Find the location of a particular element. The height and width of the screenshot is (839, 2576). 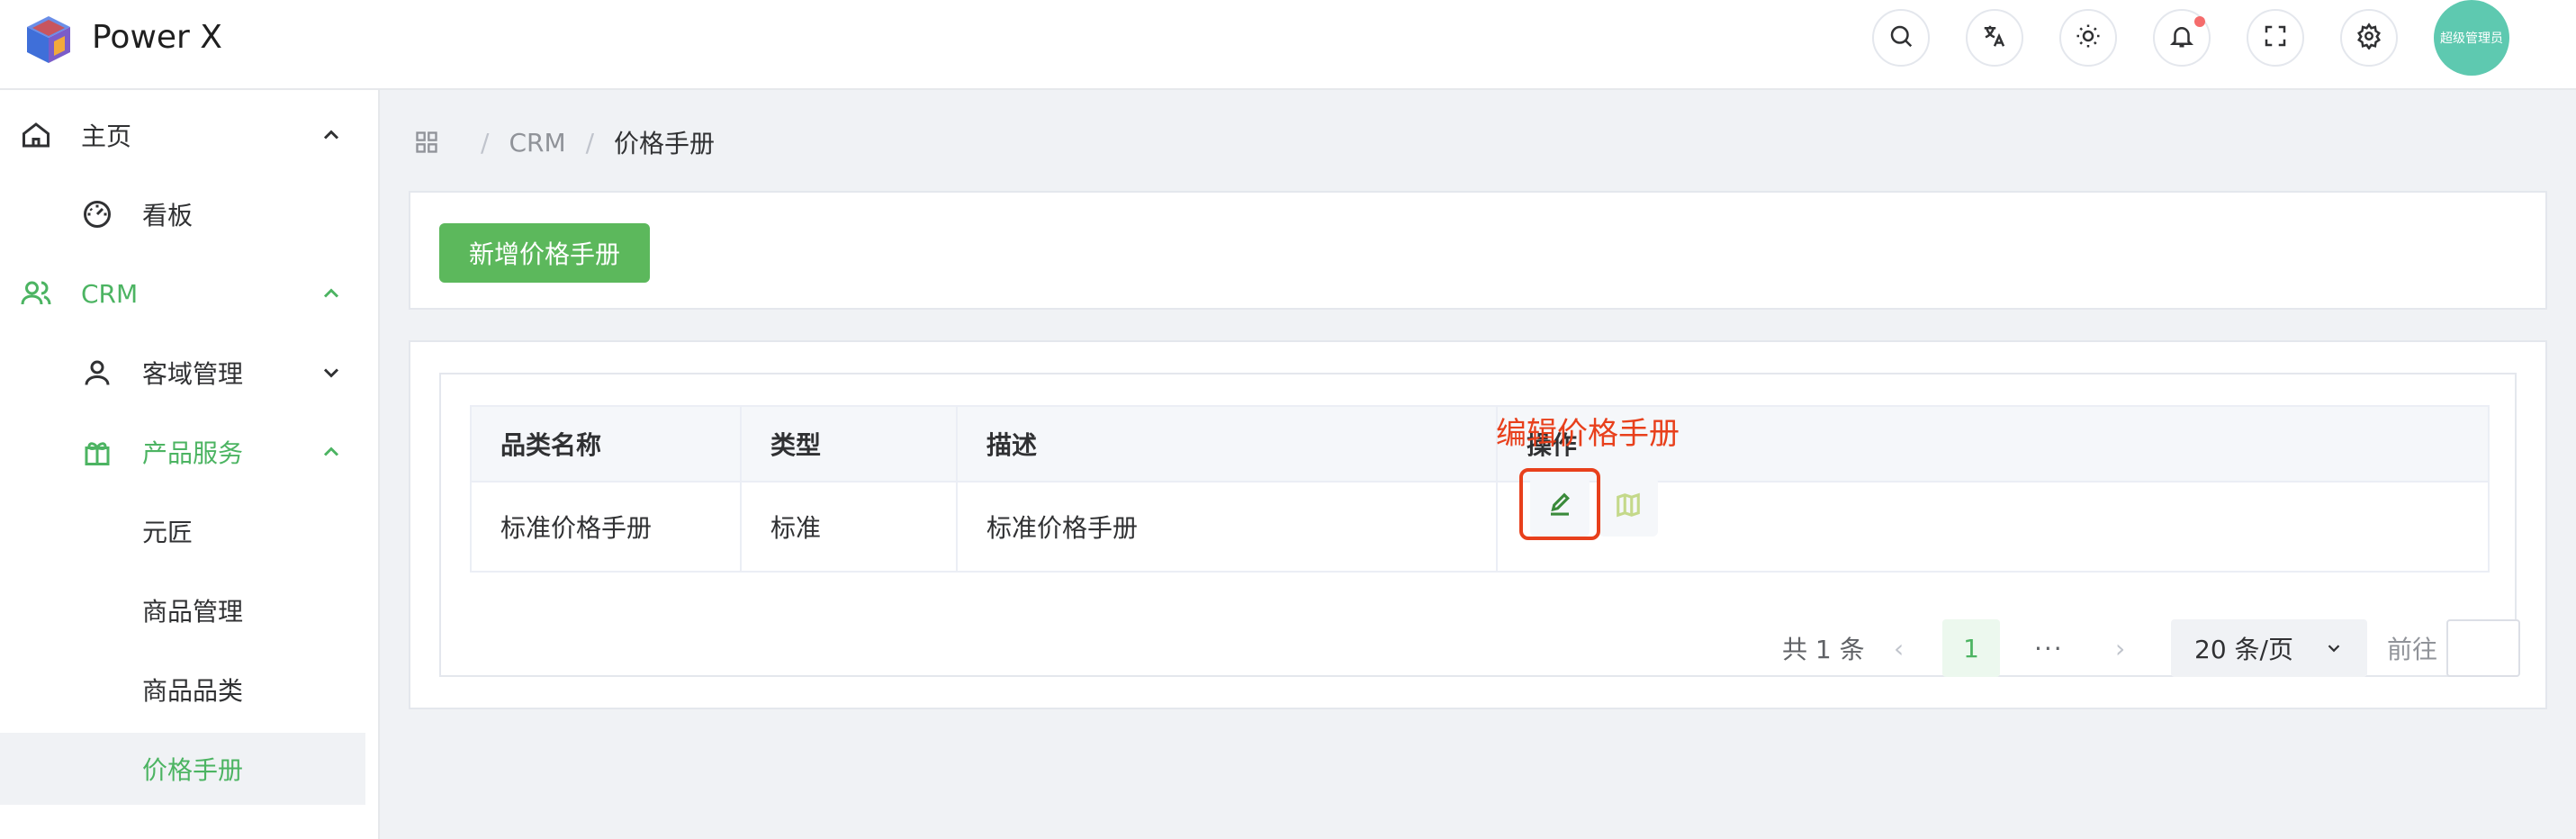

sidebar-item-label: CRM is located at coordinates (110, 294).